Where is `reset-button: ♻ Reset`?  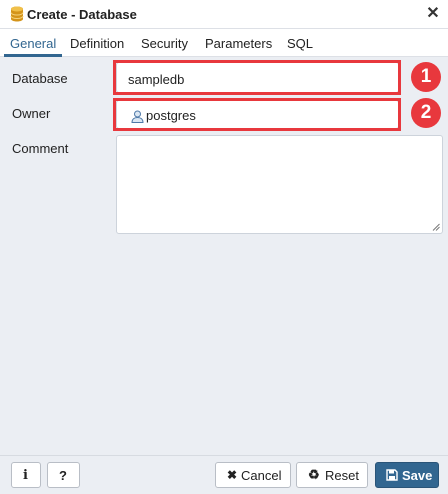 reset-button: ♻ Reset is located at coordinates (332, 475).